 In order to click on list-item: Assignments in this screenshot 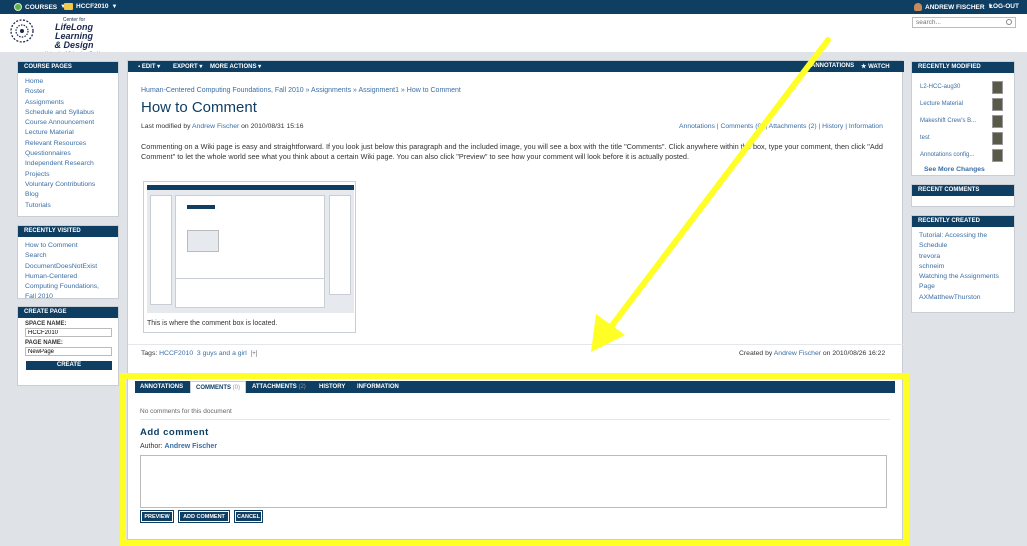, I will do `click(68, 103)`.